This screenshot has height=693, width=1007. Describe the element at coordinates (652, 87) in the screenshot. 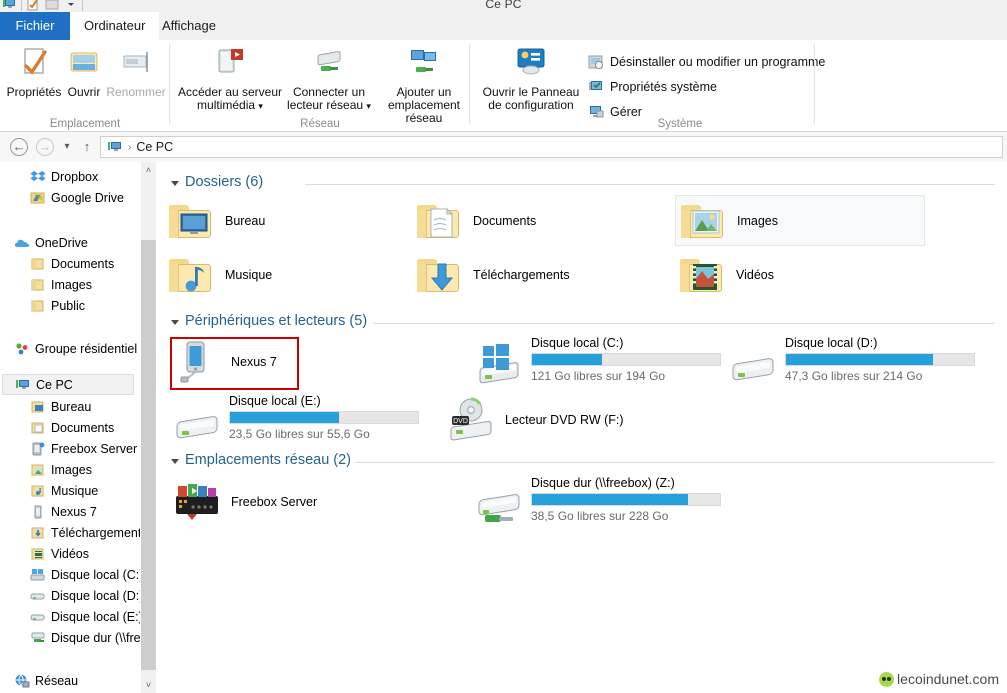

I see `system-properties-button: Propriétés système` at that location.